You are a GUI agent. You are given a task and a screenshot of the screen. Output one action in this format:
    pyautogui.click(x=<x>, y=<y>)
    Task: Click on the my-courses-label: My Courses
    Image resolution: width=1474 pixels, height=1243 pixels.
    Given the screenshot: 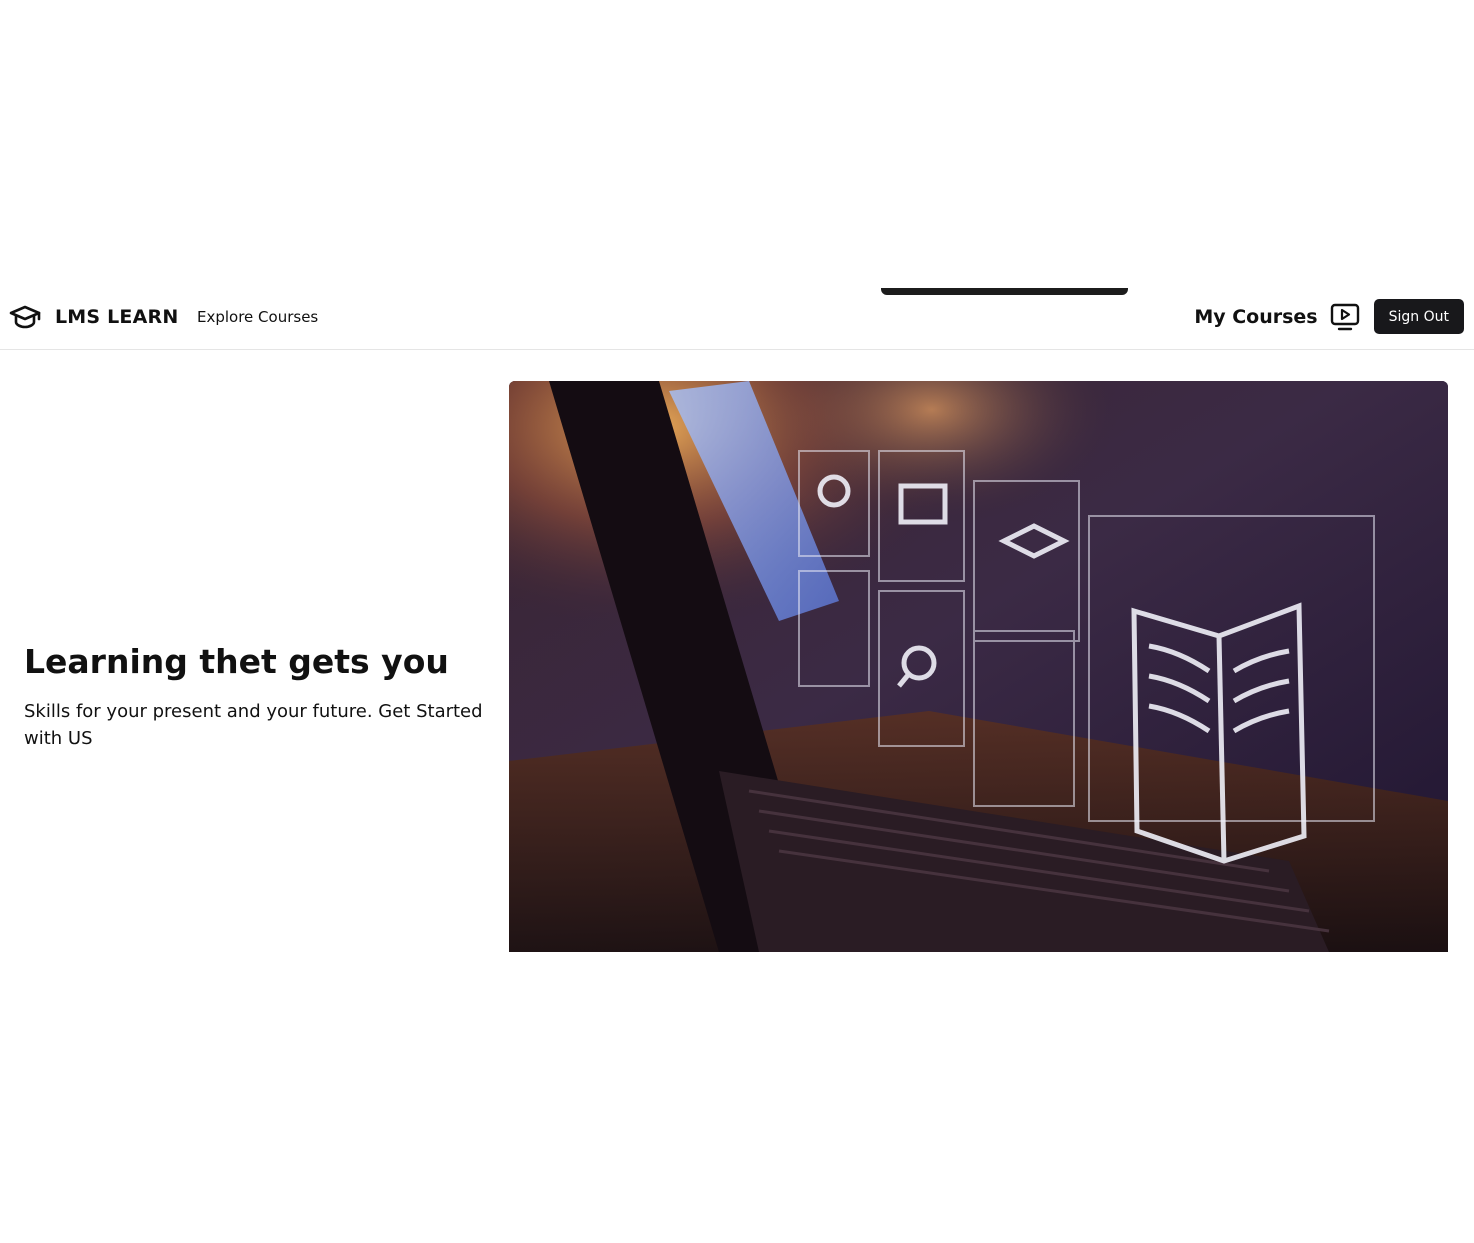 What is the action you would take?
    pyautogui.click(x=1256, y=316)
    